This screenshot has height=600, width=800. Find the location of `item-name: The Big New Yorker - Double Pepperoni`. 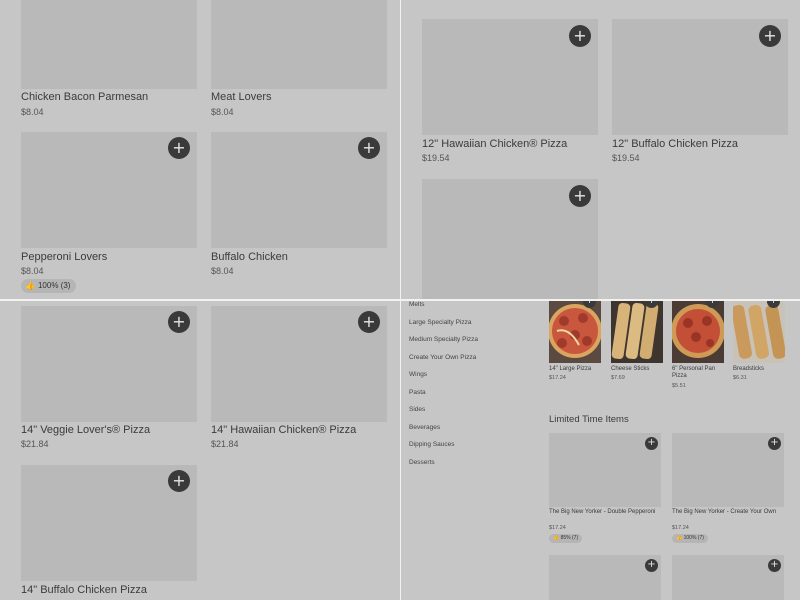

item-name: The Big New Yorker - Double Pepperoni is located at coordinates (602, 512).